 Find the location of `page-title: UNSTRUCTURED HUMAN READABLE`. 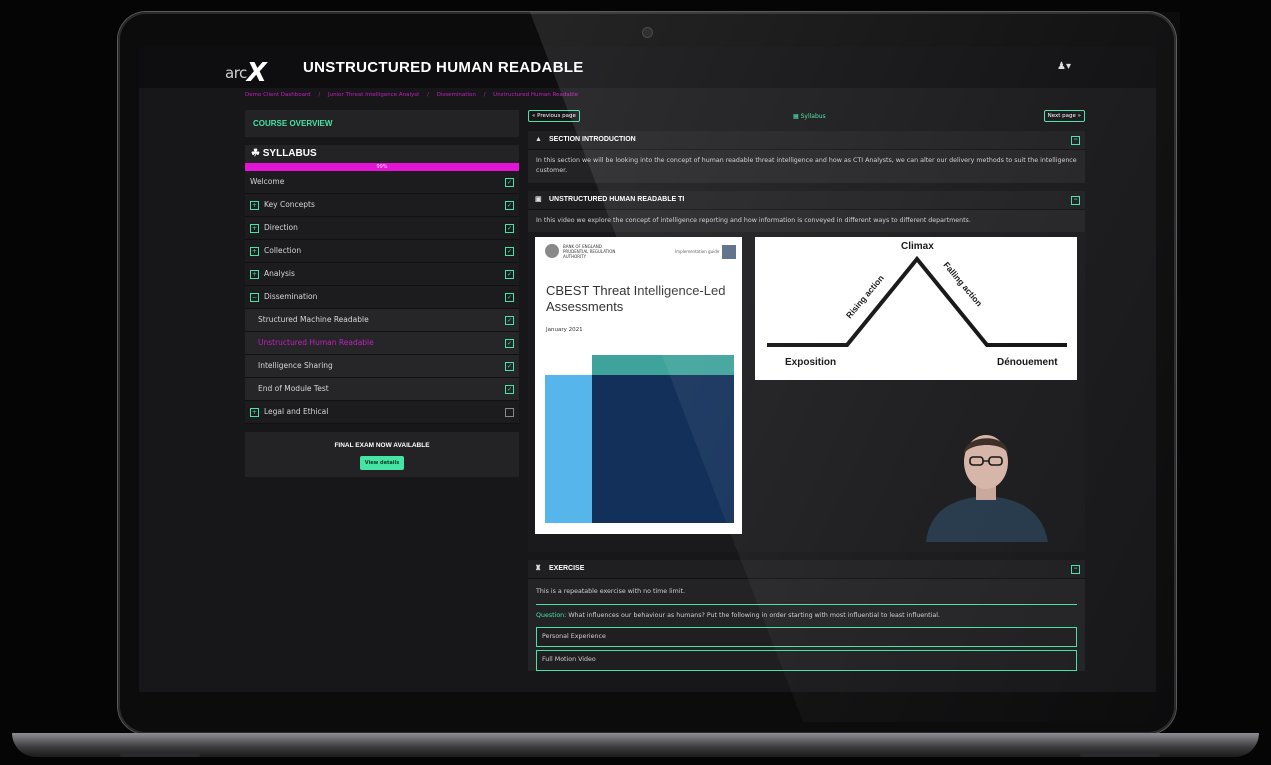

page-title: UNSTRUCTURED HUMAN READABLE is located at coordinates (443, 67).